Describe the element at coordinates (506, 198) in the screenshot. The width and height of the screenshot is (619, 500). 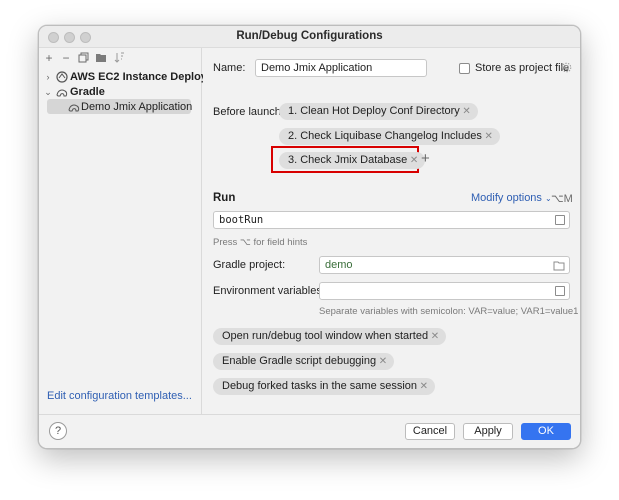
I see `modify-options-label: Modify options` at that location.